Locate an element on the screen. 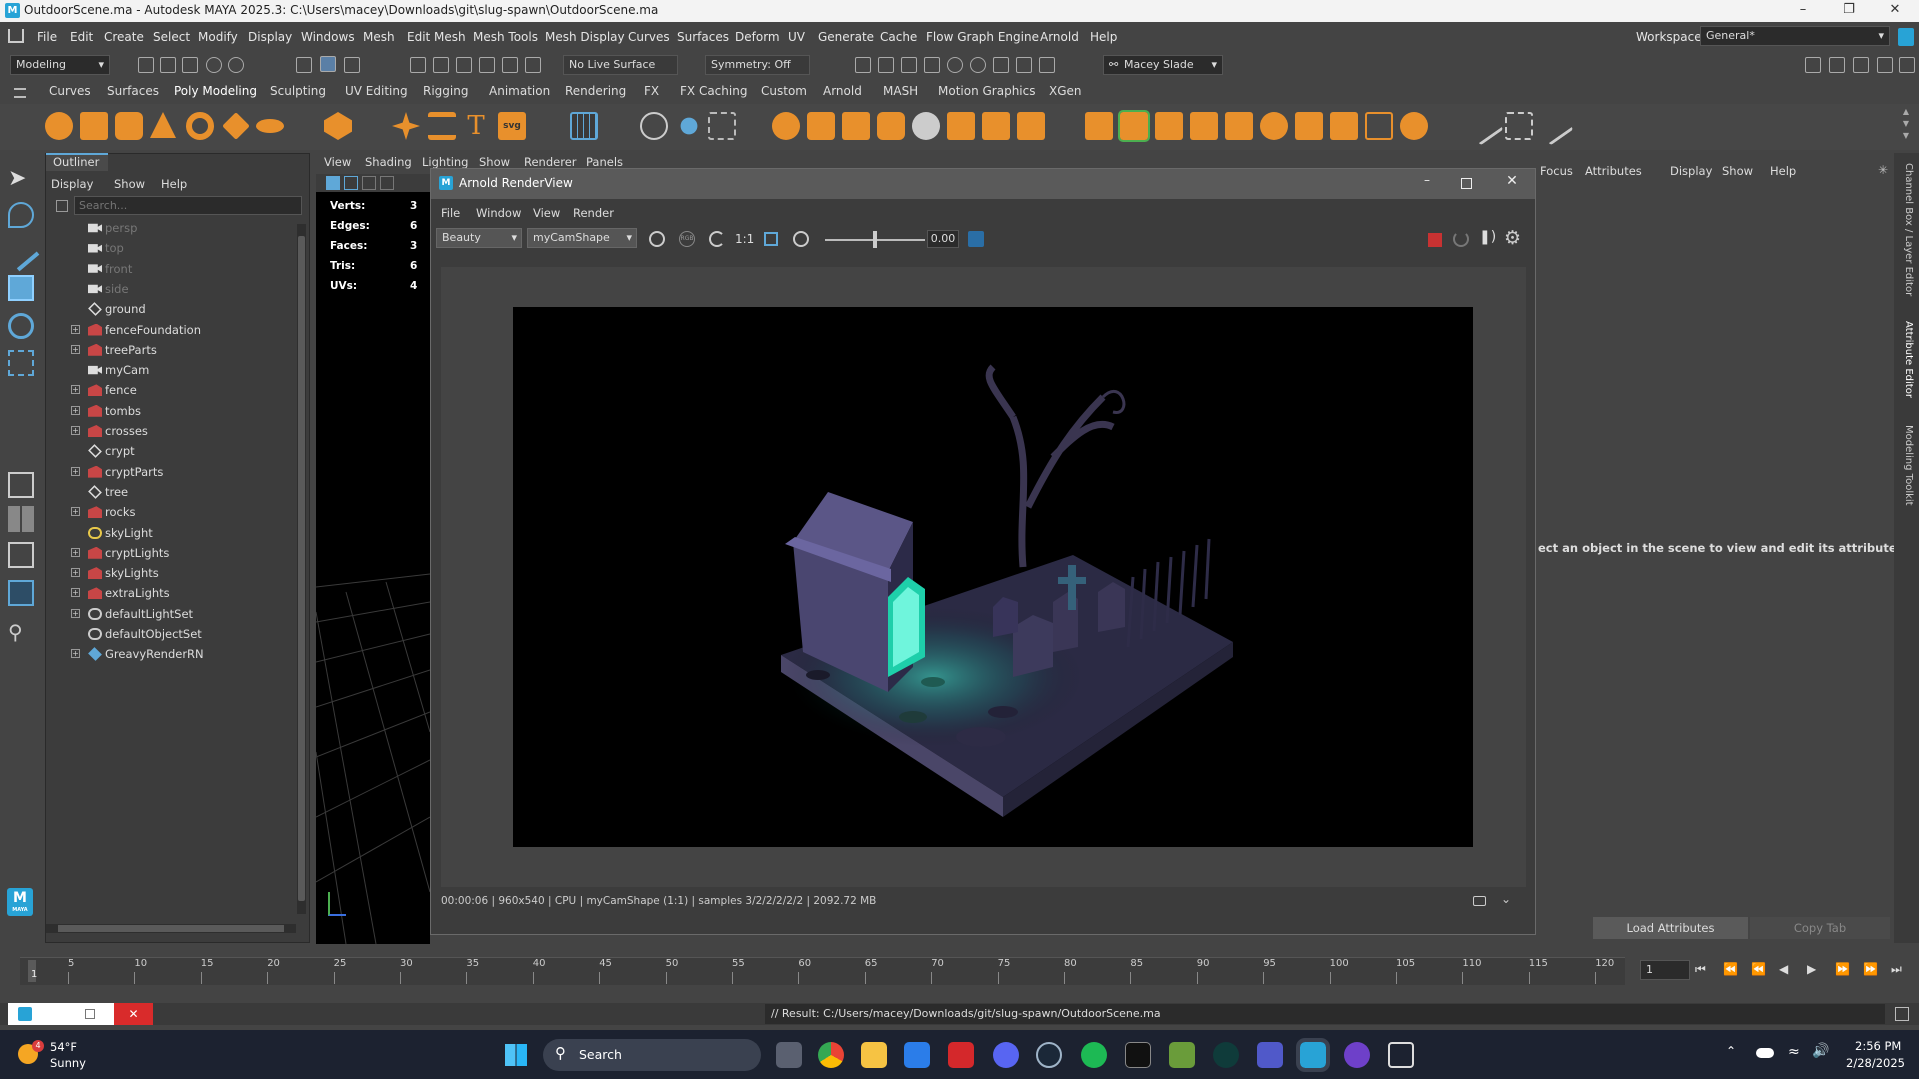 The image size is (1919, 1079). poly-torus-icon is located at coordinates (200, 126).